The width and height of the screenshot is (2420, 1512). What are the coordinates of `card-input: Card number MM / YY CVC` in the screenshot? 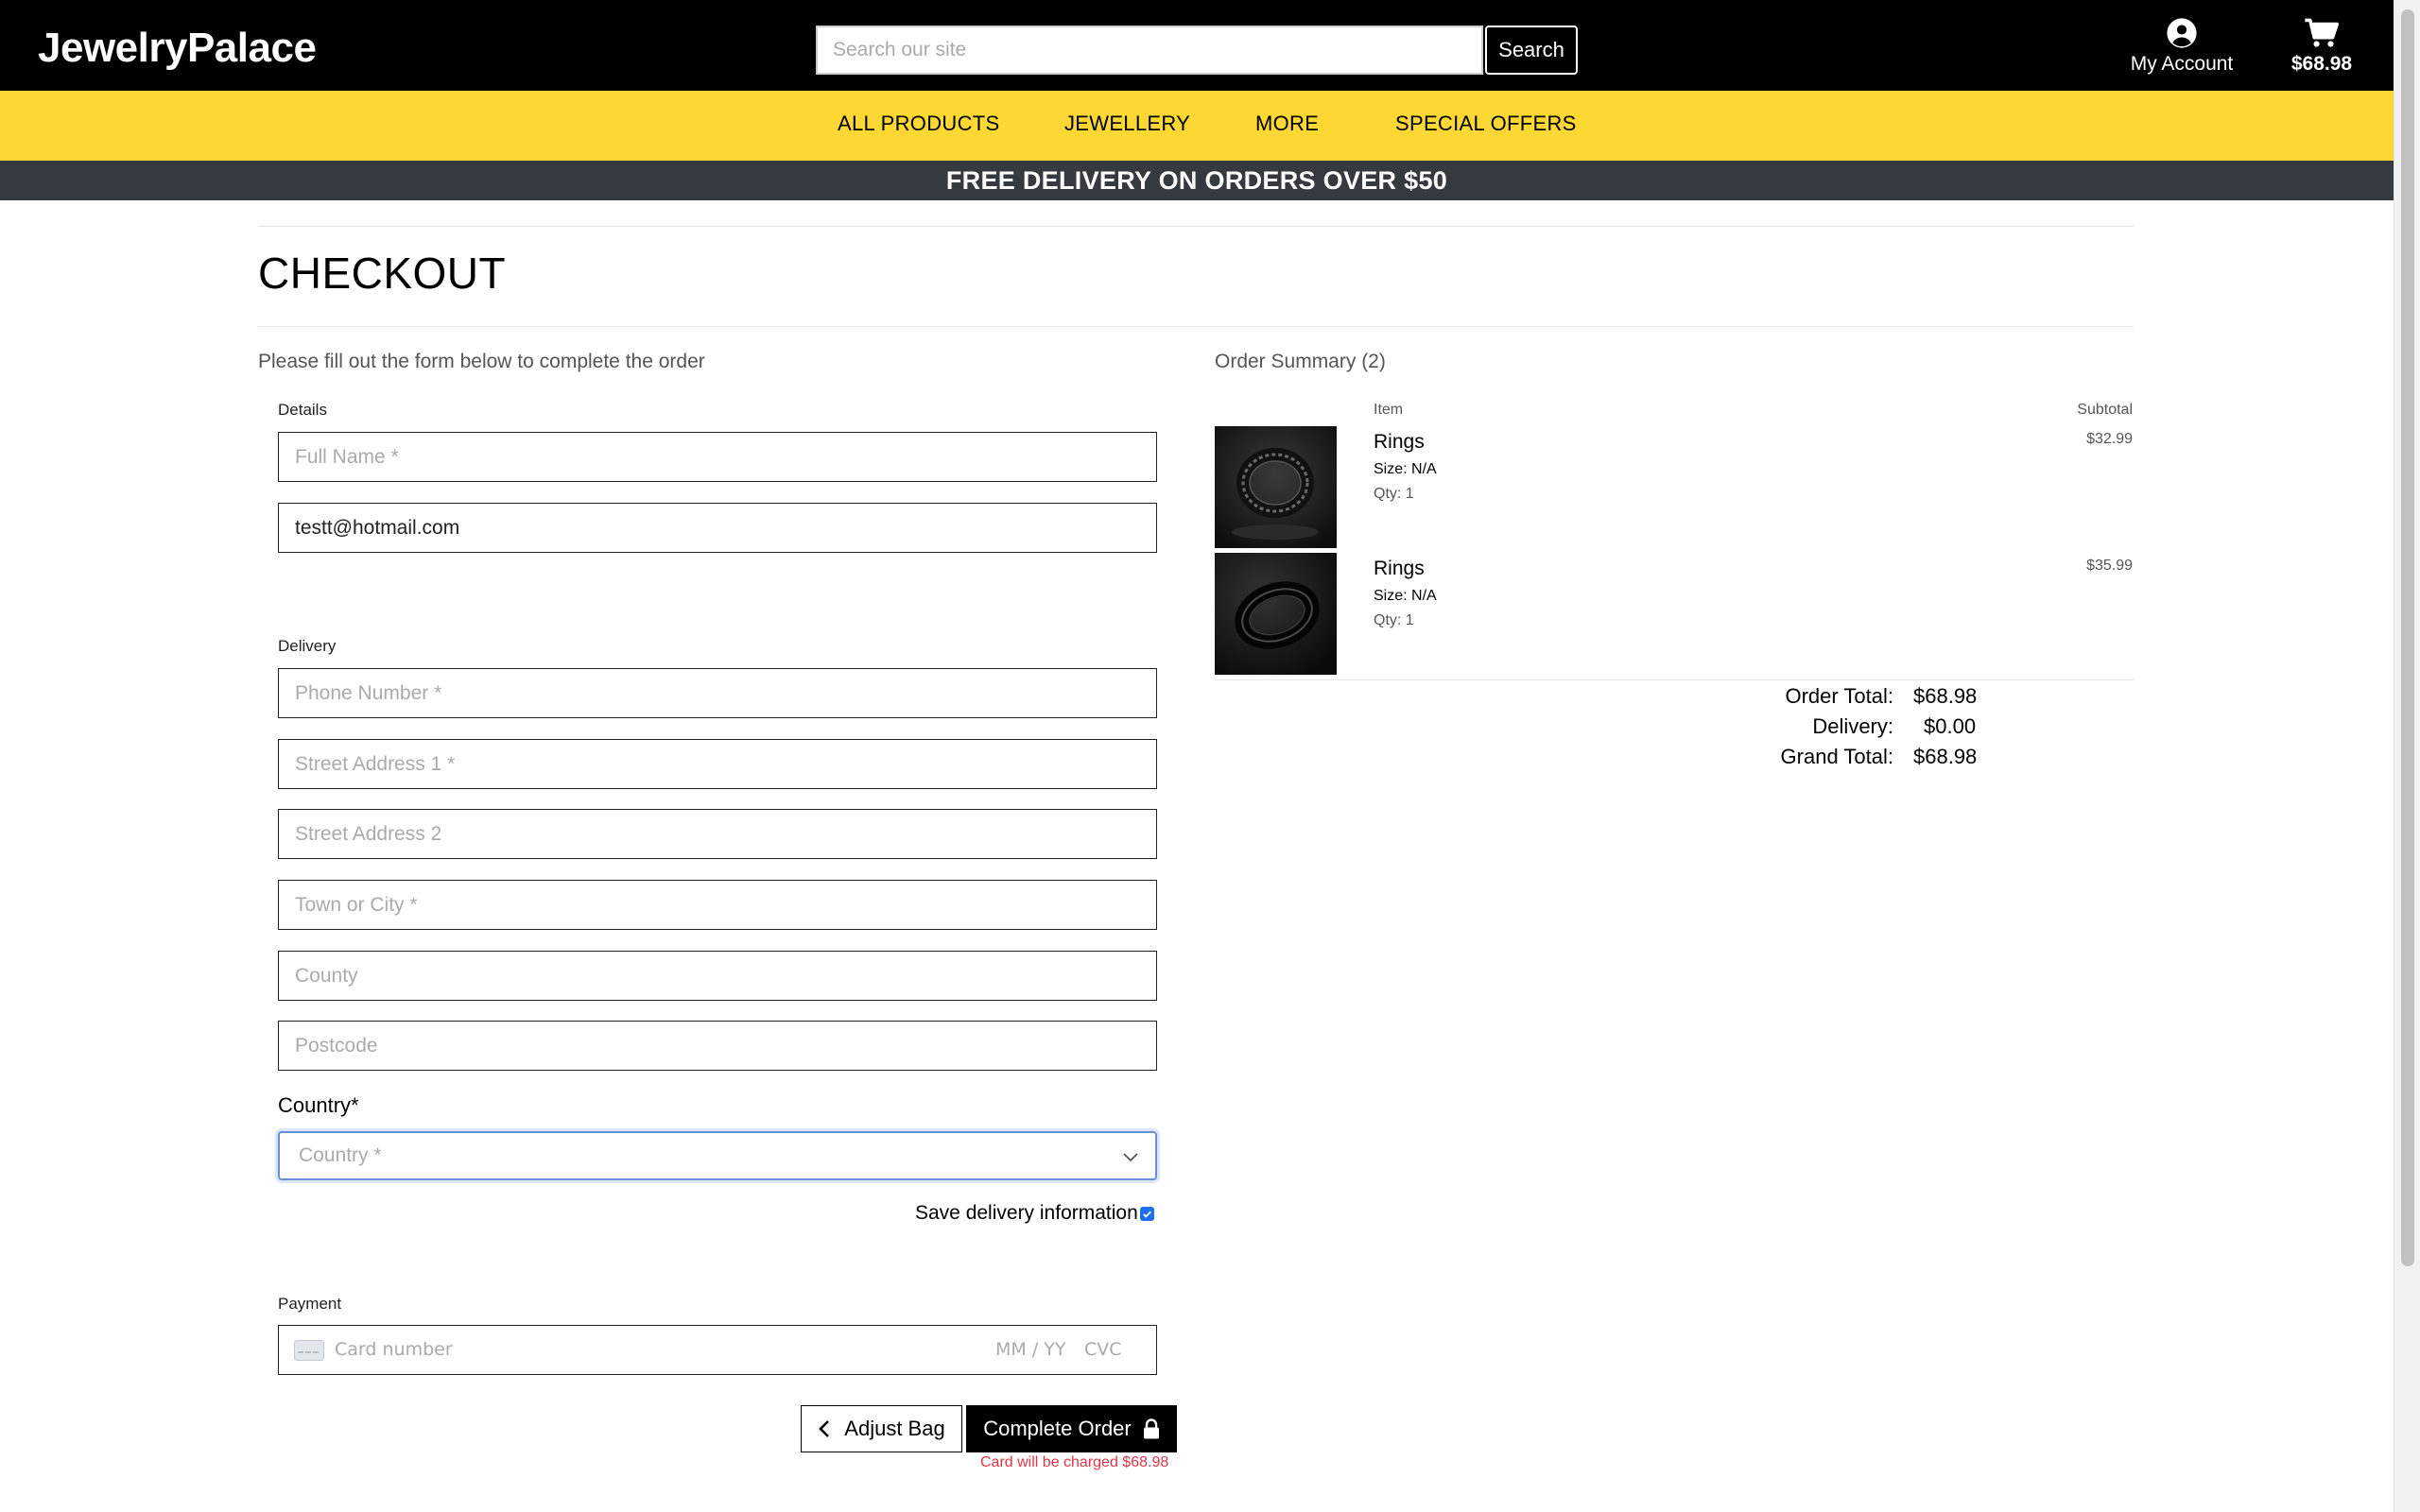 It's located at (717, 1350).